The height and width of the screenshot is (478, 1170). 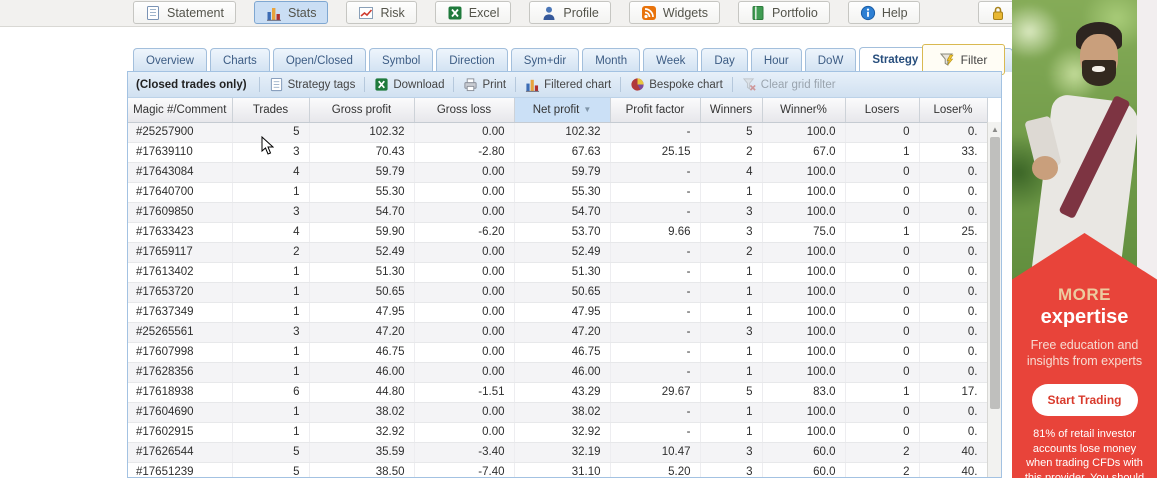 I want to click on filtered-chart-button: Filtered chart, so click(x=568, y=84).